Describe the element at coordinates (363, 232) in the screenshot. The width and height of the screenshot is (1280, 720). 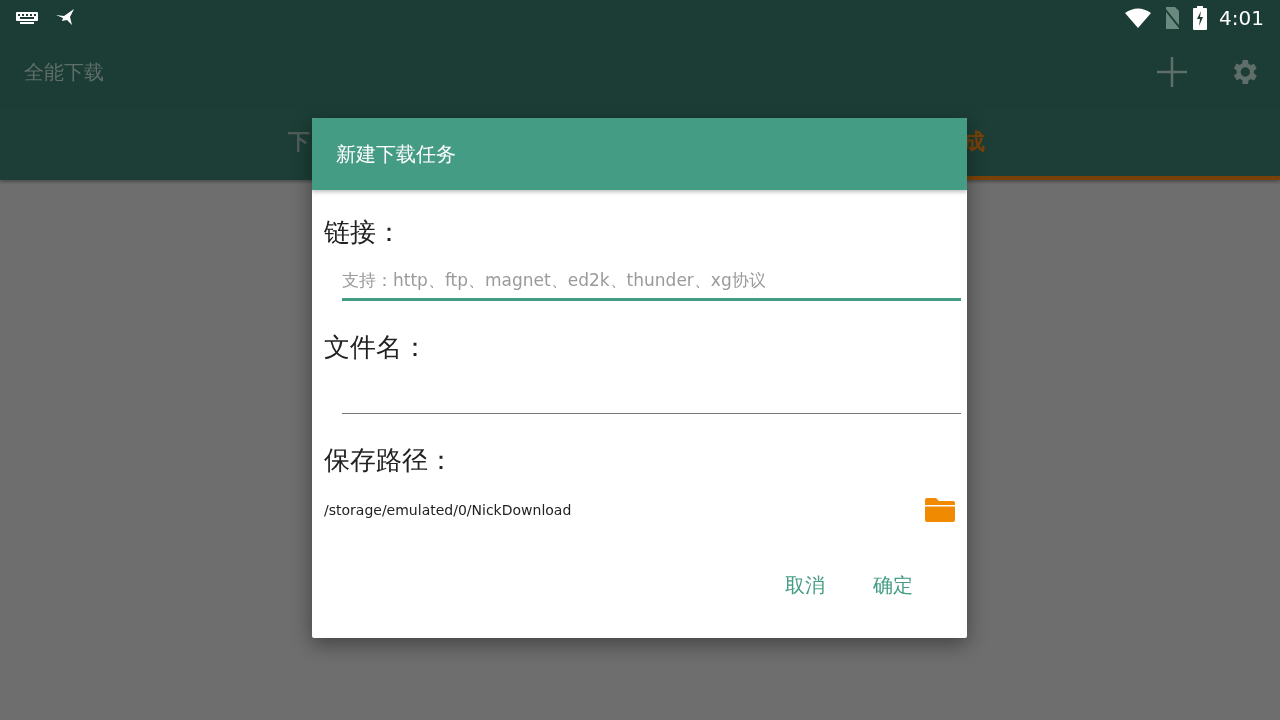
I see `field-label: 链接：` at that location.